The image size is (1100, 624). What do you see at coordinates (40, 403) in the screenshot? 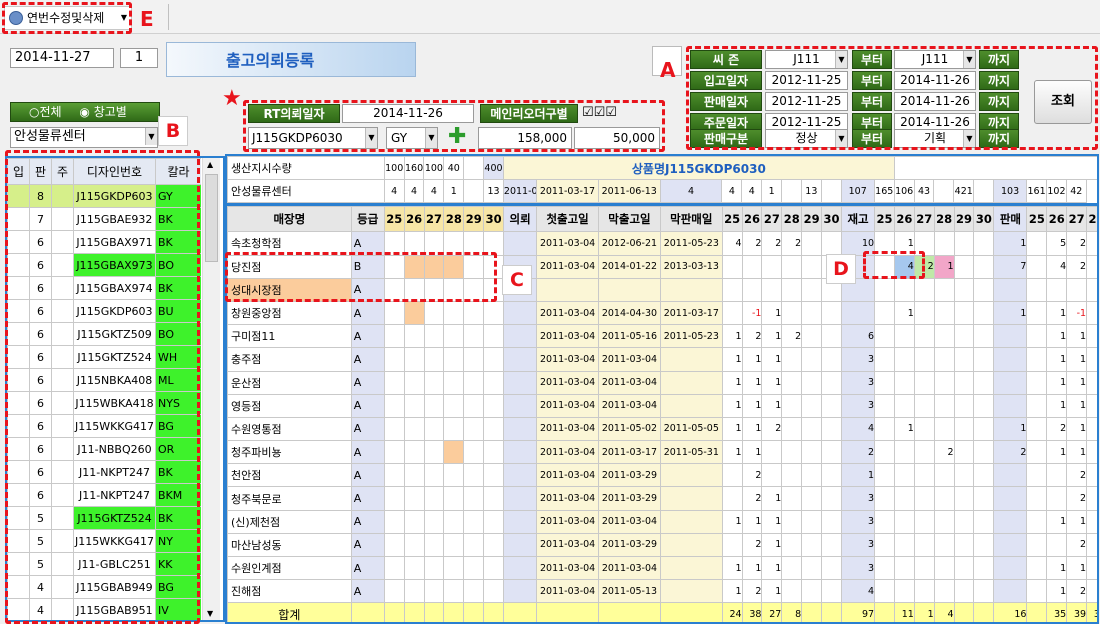
I see `cell-pan: 6` at bounding box center [40, 403].